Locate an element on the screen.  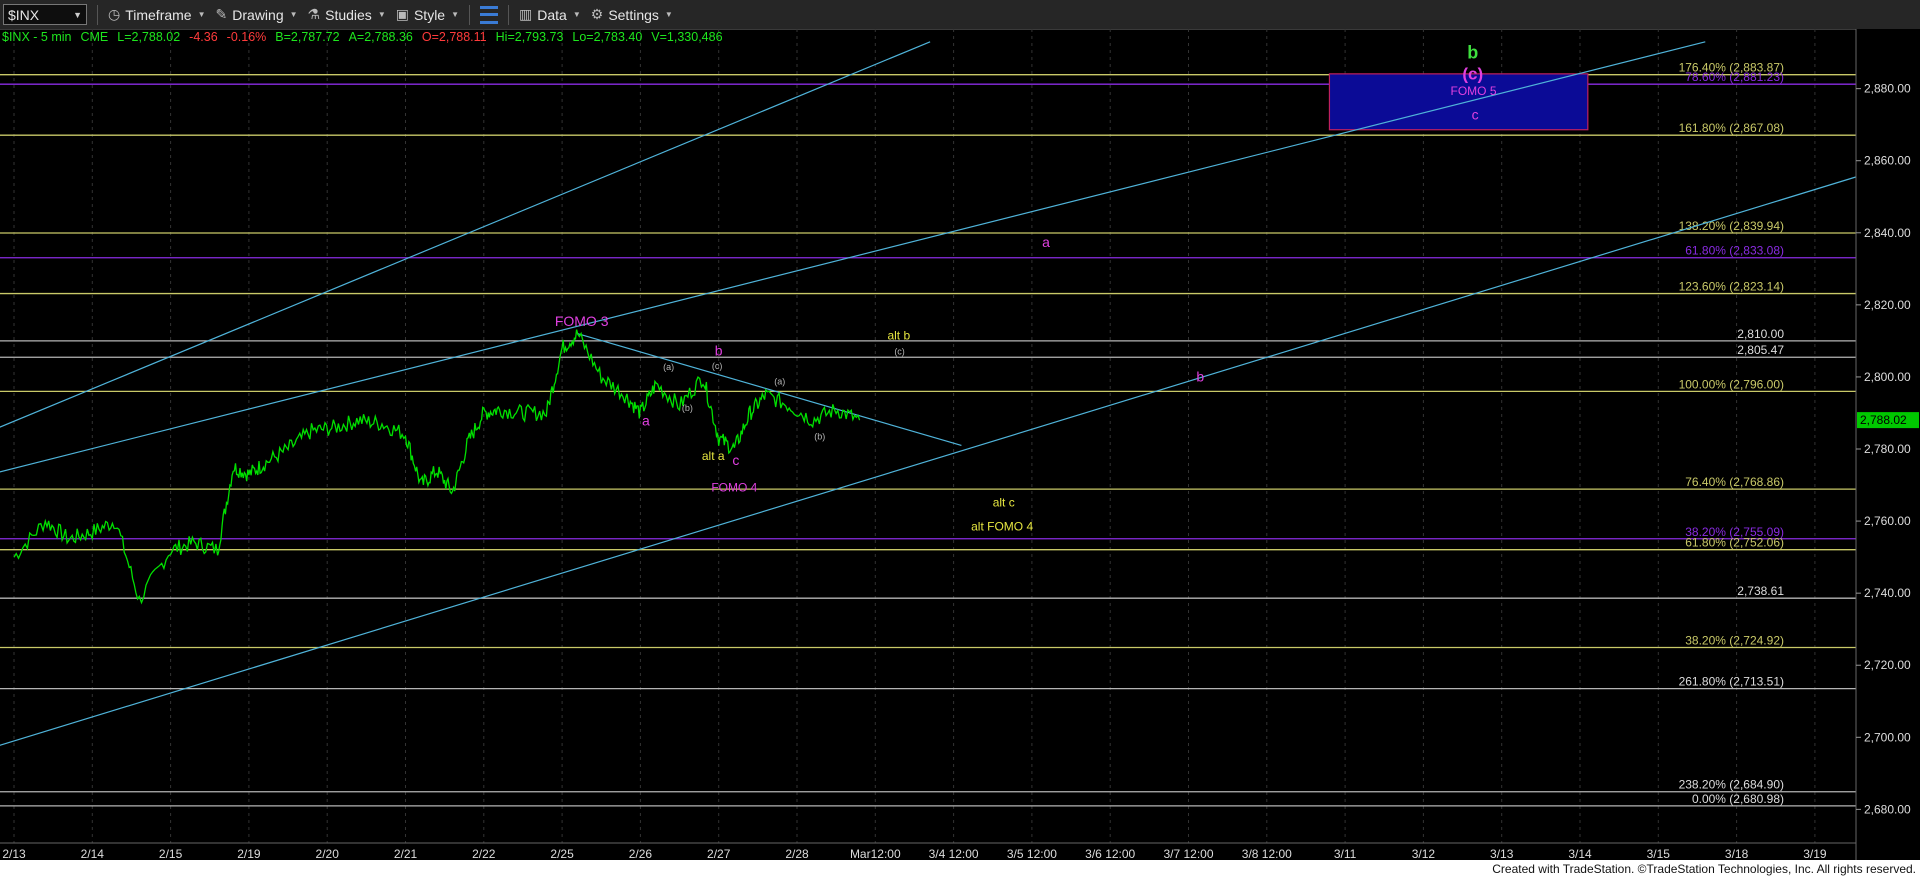
wave-label: alt c is located at coordinates (1004, 503).